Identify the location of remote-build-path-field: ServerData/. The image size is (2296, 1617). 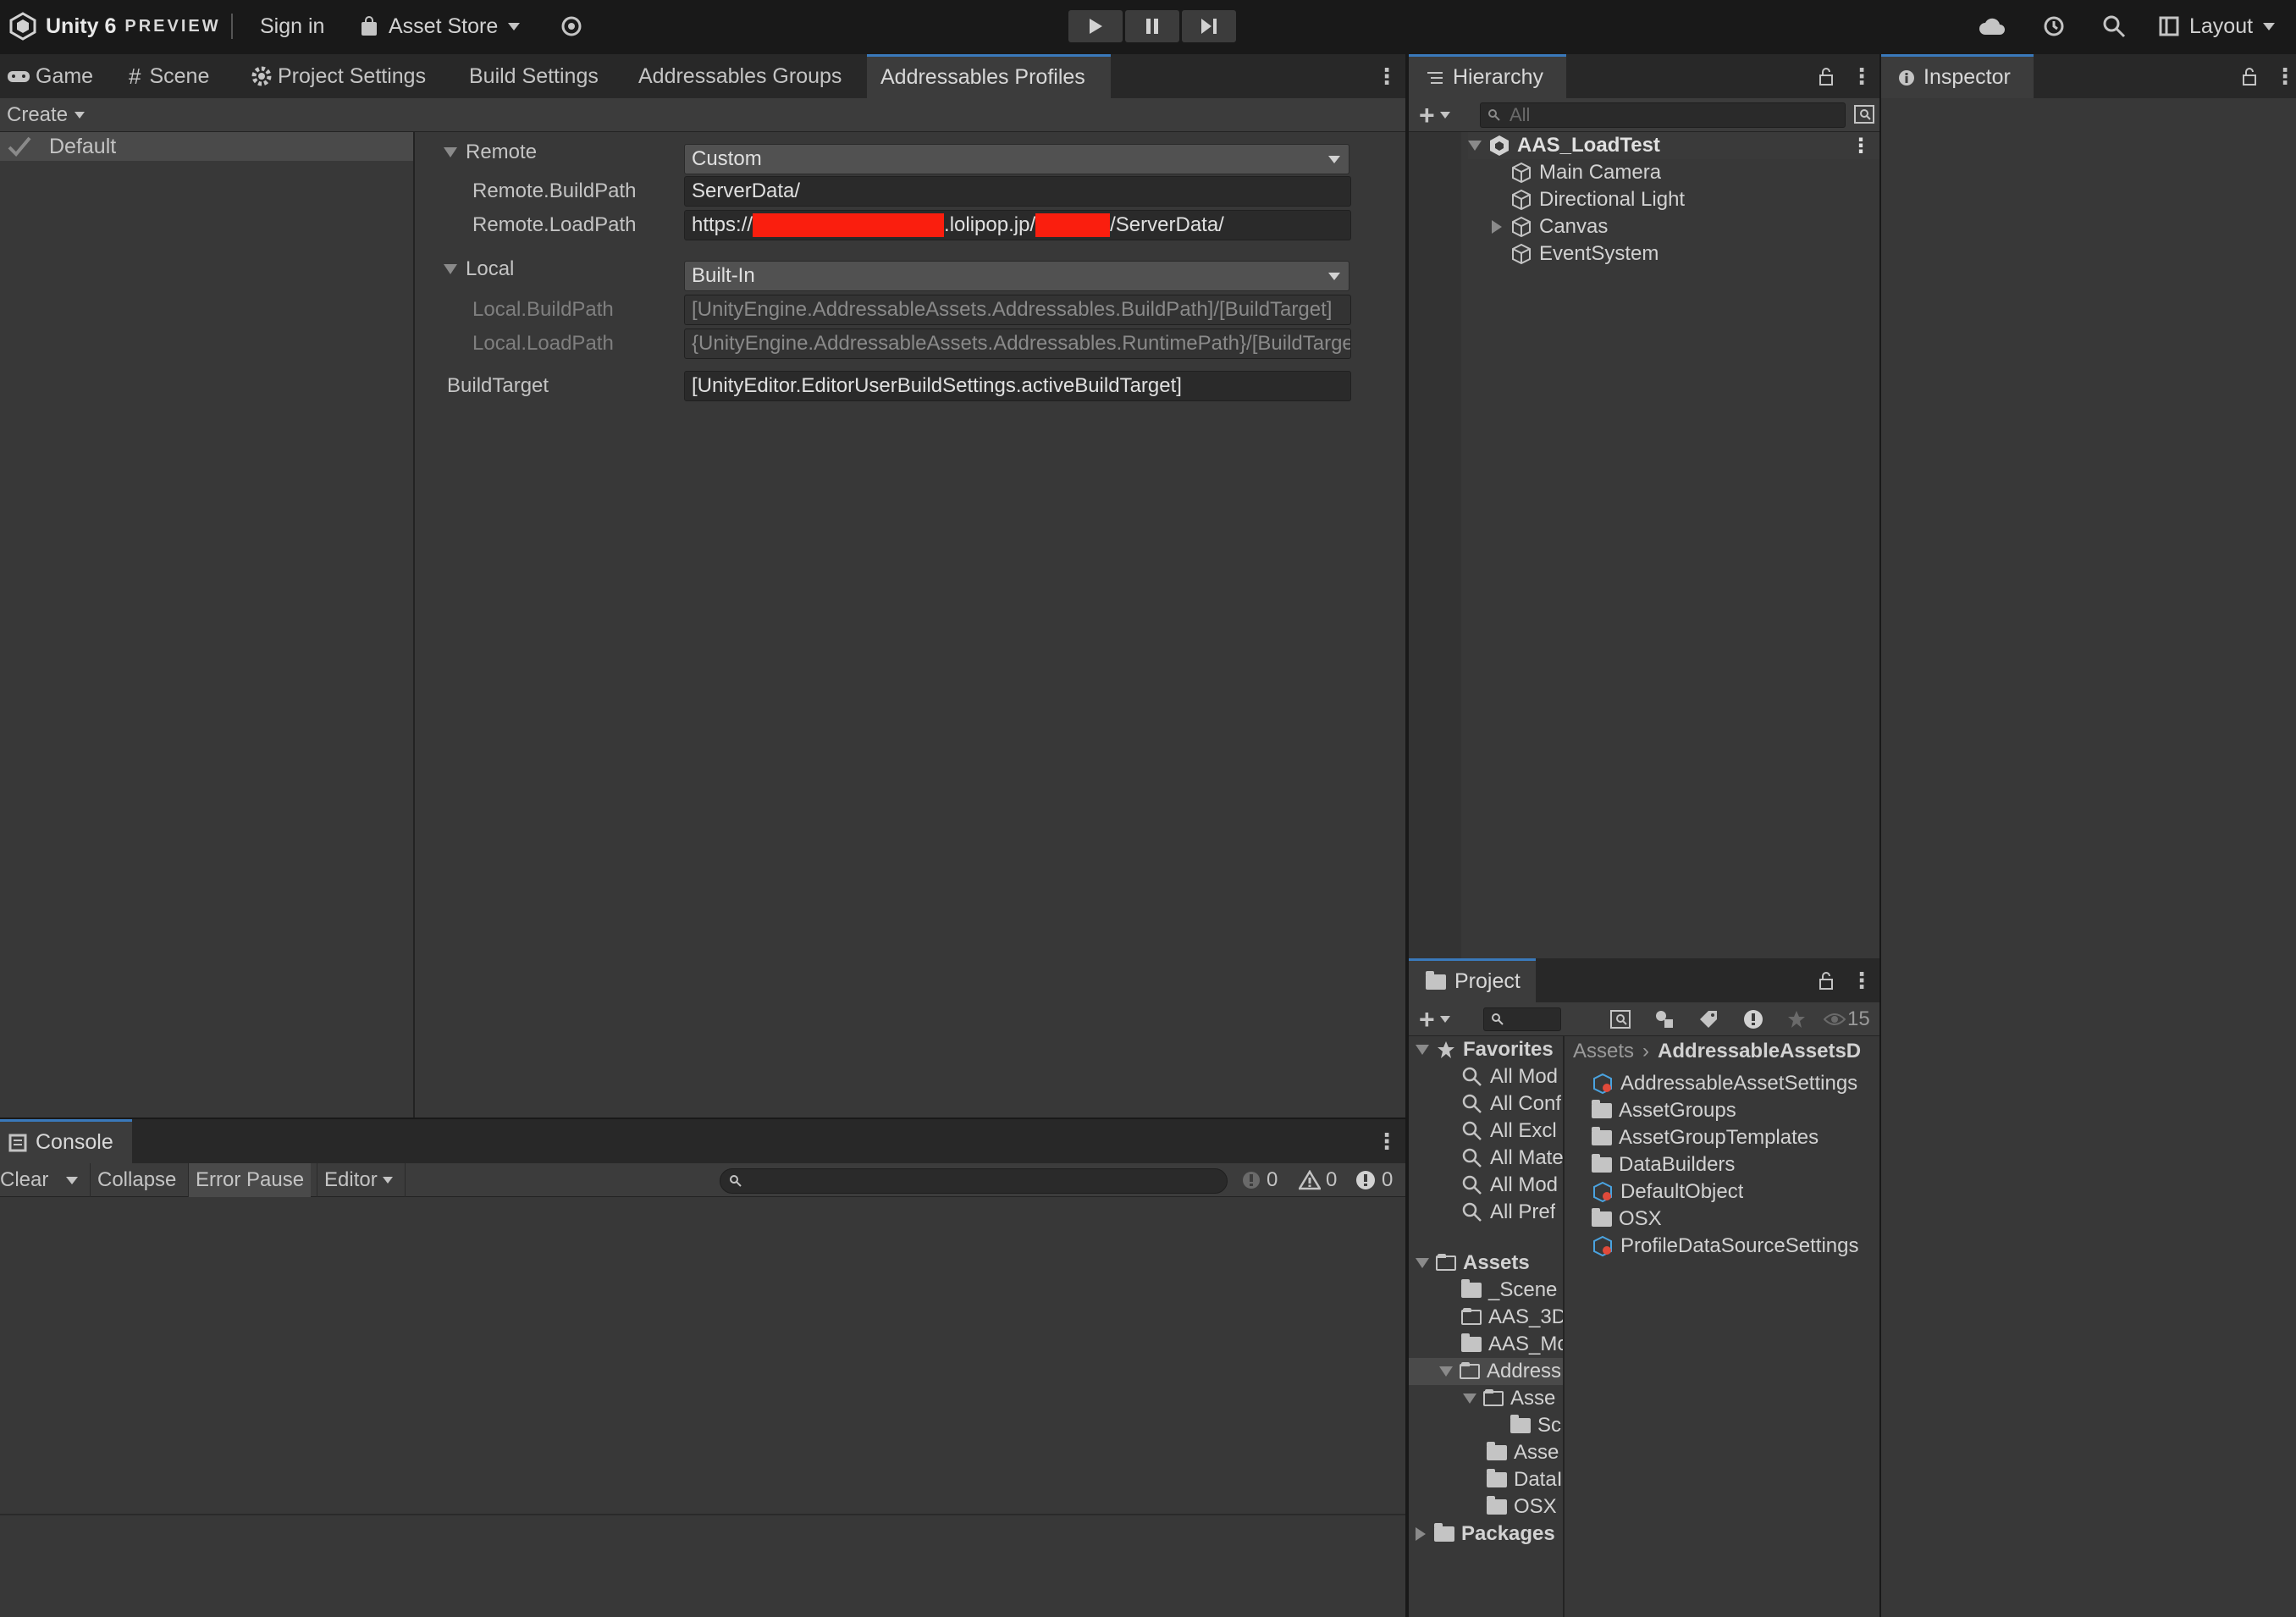
(1017, 191).